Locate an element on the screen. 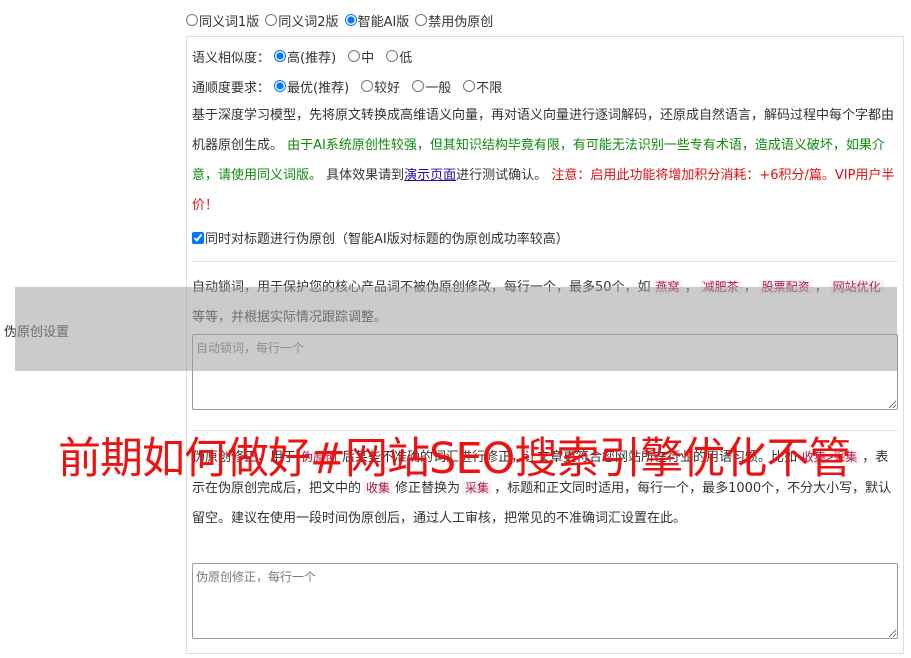  correction-tag: 采集 is located at coordinates (477, 488).